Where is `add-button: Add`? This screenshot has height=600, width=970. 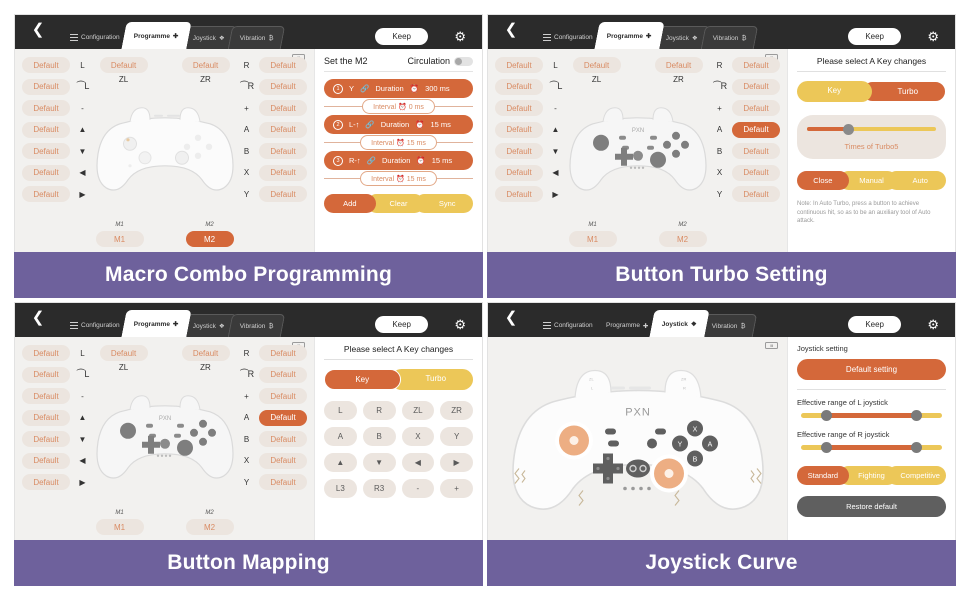
add-button: Add is located at coordinates (350, 203).